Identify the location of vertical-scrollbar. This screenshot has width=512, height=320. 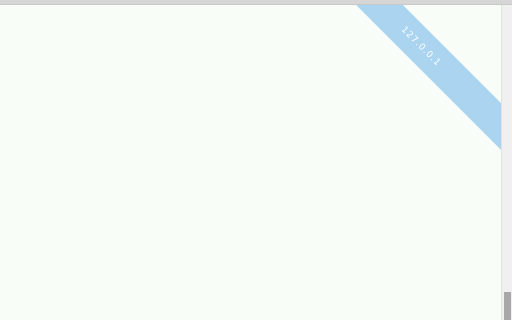
(506, 162).